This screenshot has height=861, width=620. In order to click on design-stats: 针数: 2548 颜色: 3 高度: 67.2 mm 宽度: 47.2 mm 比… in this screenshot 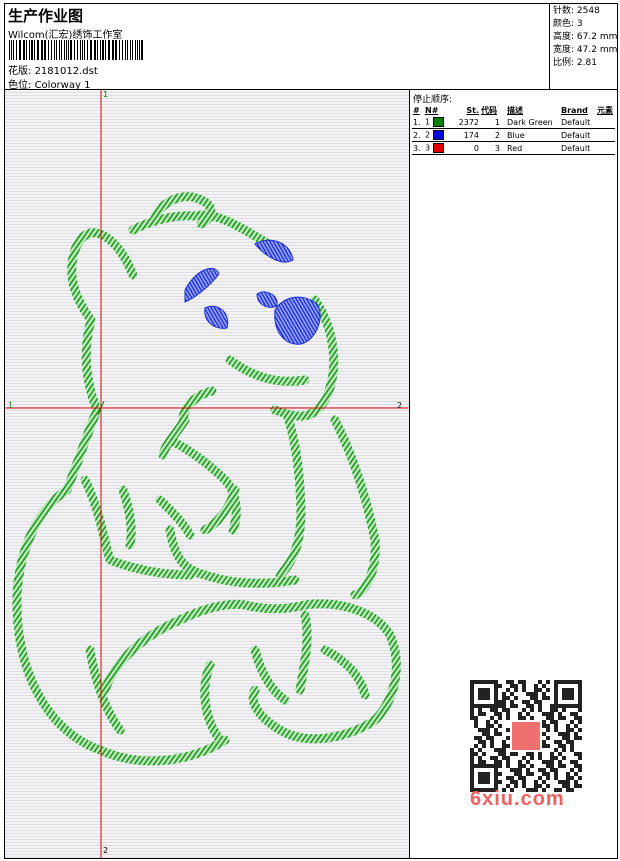, I will do `click(583, 47)`.